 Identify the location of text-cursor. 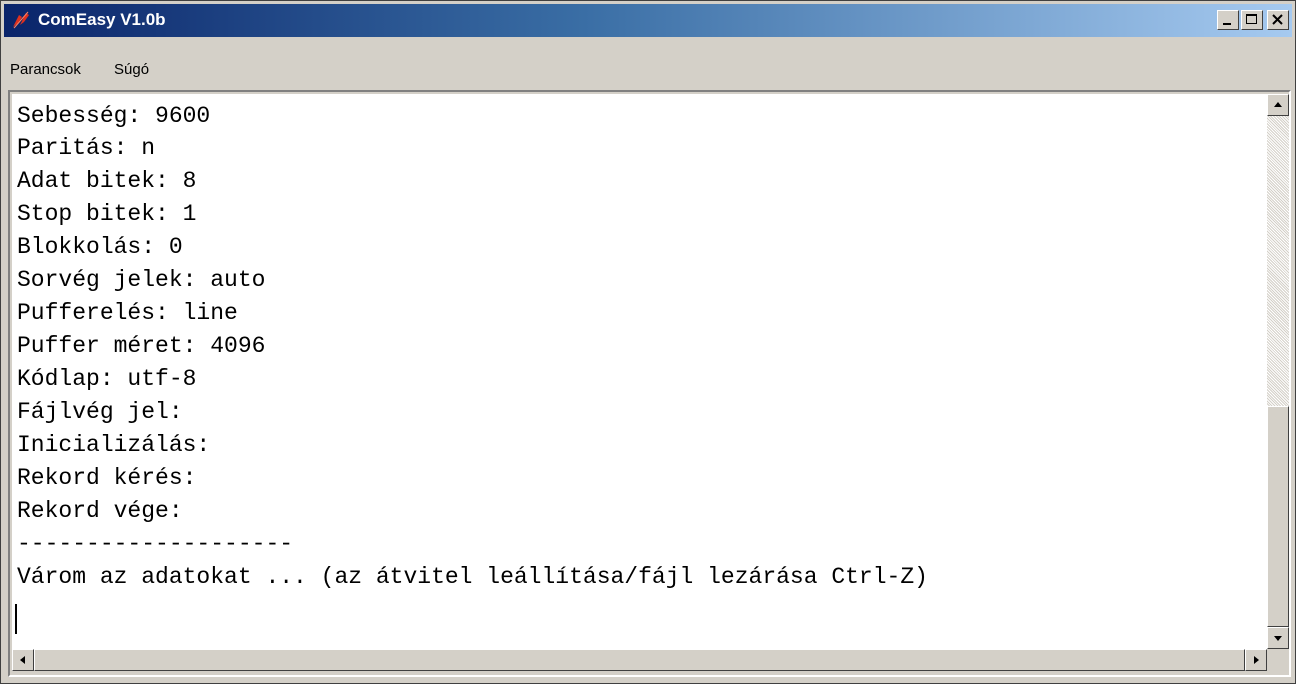
(16, 619).